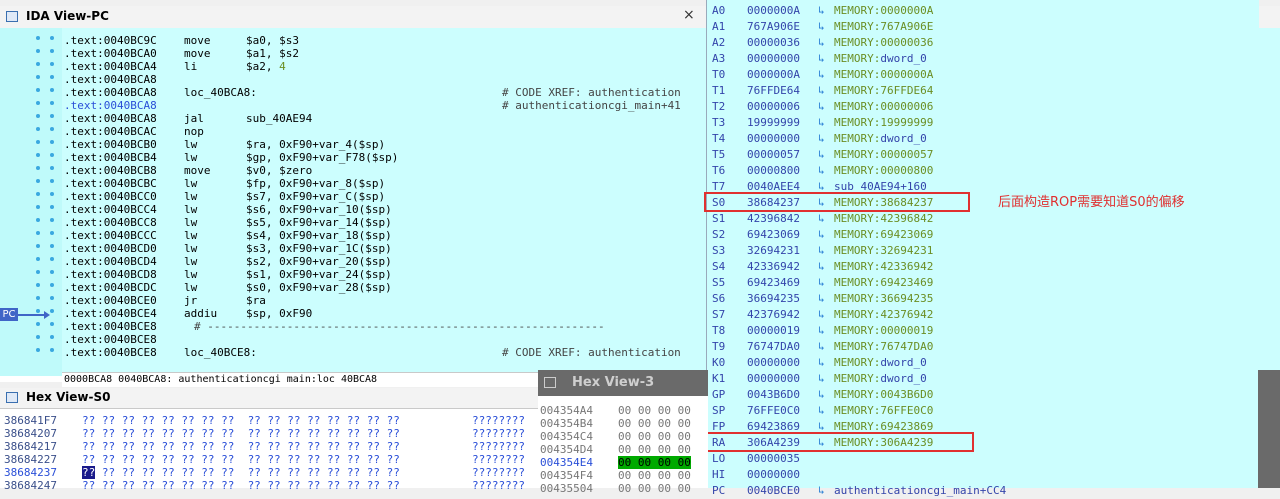 This screenshot has width=1280, height=499. What do you see at coordinates (883, 235) in the screenshot?
I see `register-target: MEMORY:69423069` at bounding box center [883, 235].